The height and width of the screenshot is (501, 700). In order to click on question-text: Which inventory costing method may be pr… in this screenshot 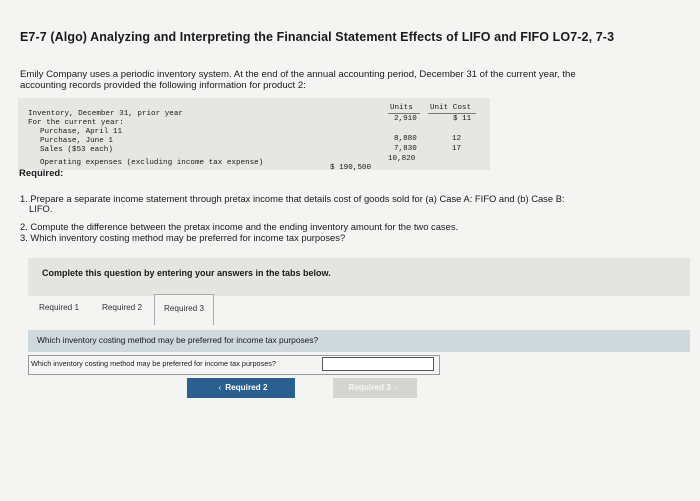, I will do `click(178, 340)`.